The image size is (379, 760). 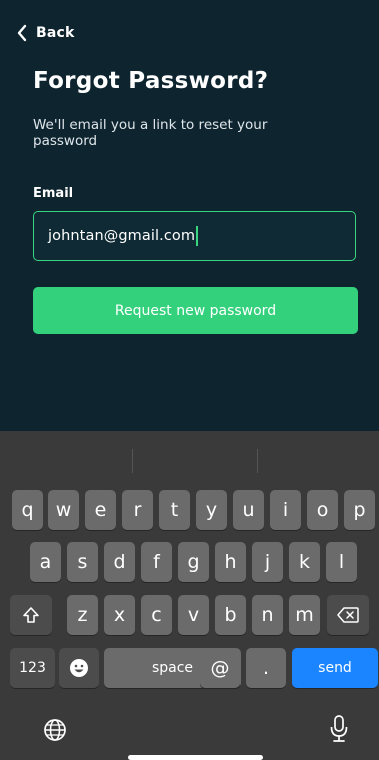 I want to click on shift-key, so click(x=31, y=615).